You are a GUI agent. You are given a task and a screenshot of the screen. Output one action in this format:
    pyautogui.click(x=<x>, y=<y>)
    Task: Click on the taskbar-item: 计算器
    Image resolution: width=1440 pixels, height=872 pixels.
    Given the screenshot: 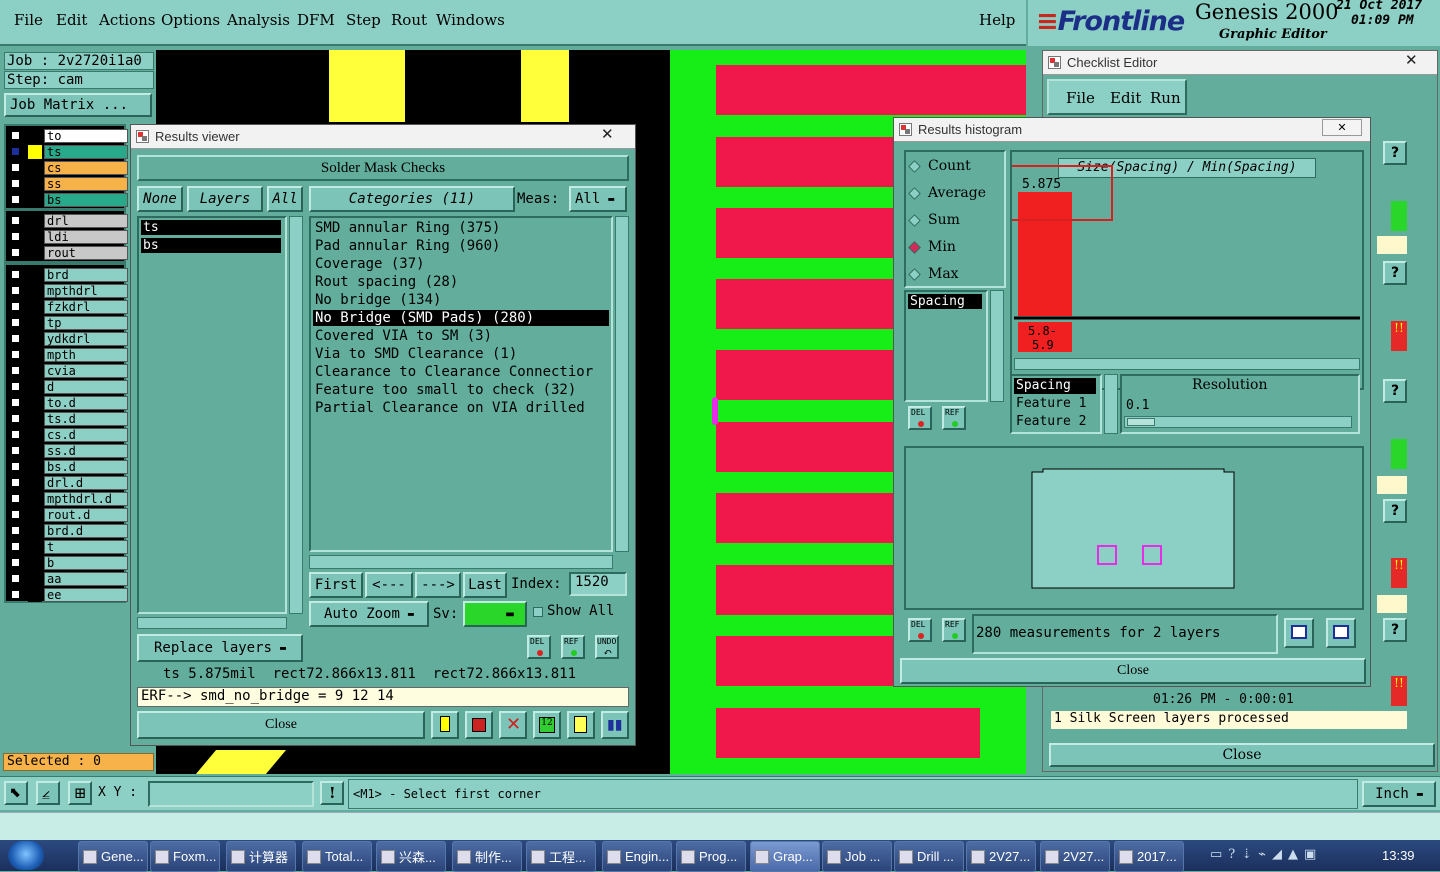 What is the action you would take?
    pyautogui.click(x=261, y=856)
    